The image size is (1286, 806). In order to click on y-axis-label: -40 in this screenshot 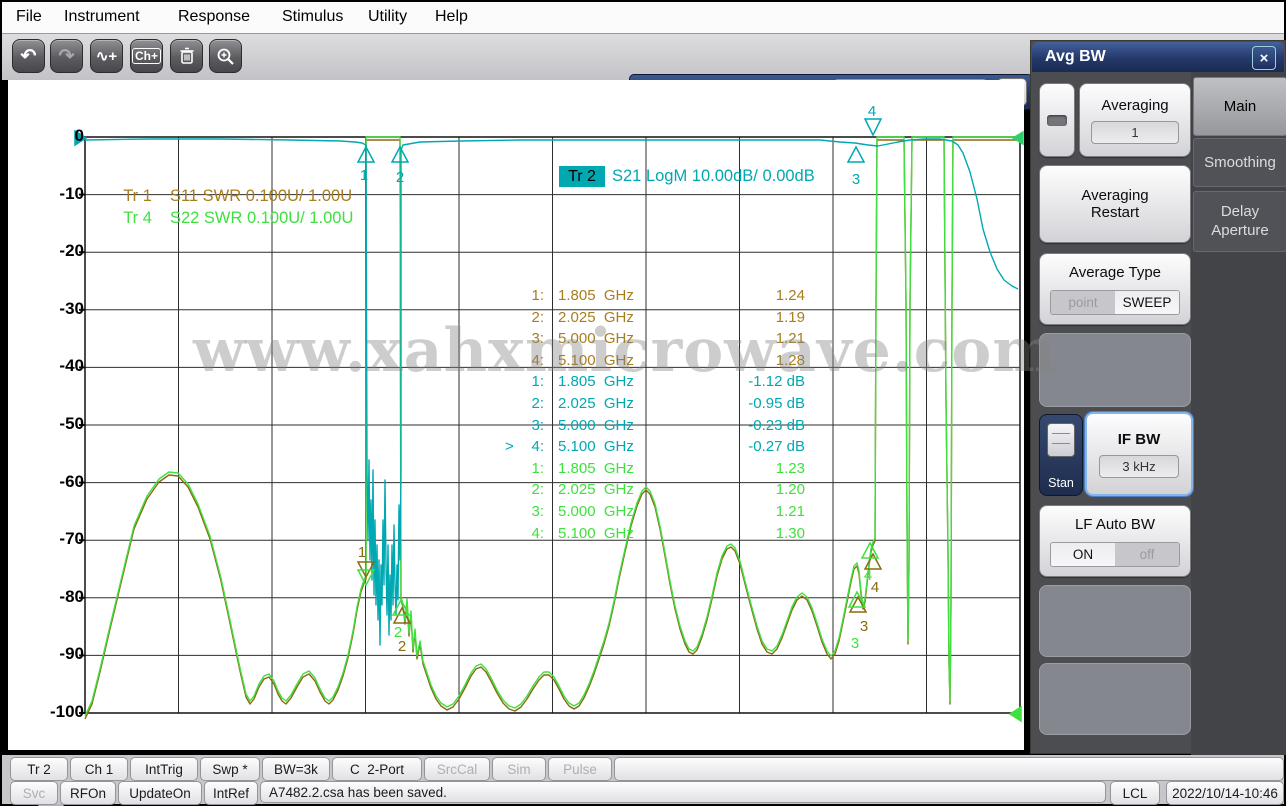, I will do `click(71, 366)`.